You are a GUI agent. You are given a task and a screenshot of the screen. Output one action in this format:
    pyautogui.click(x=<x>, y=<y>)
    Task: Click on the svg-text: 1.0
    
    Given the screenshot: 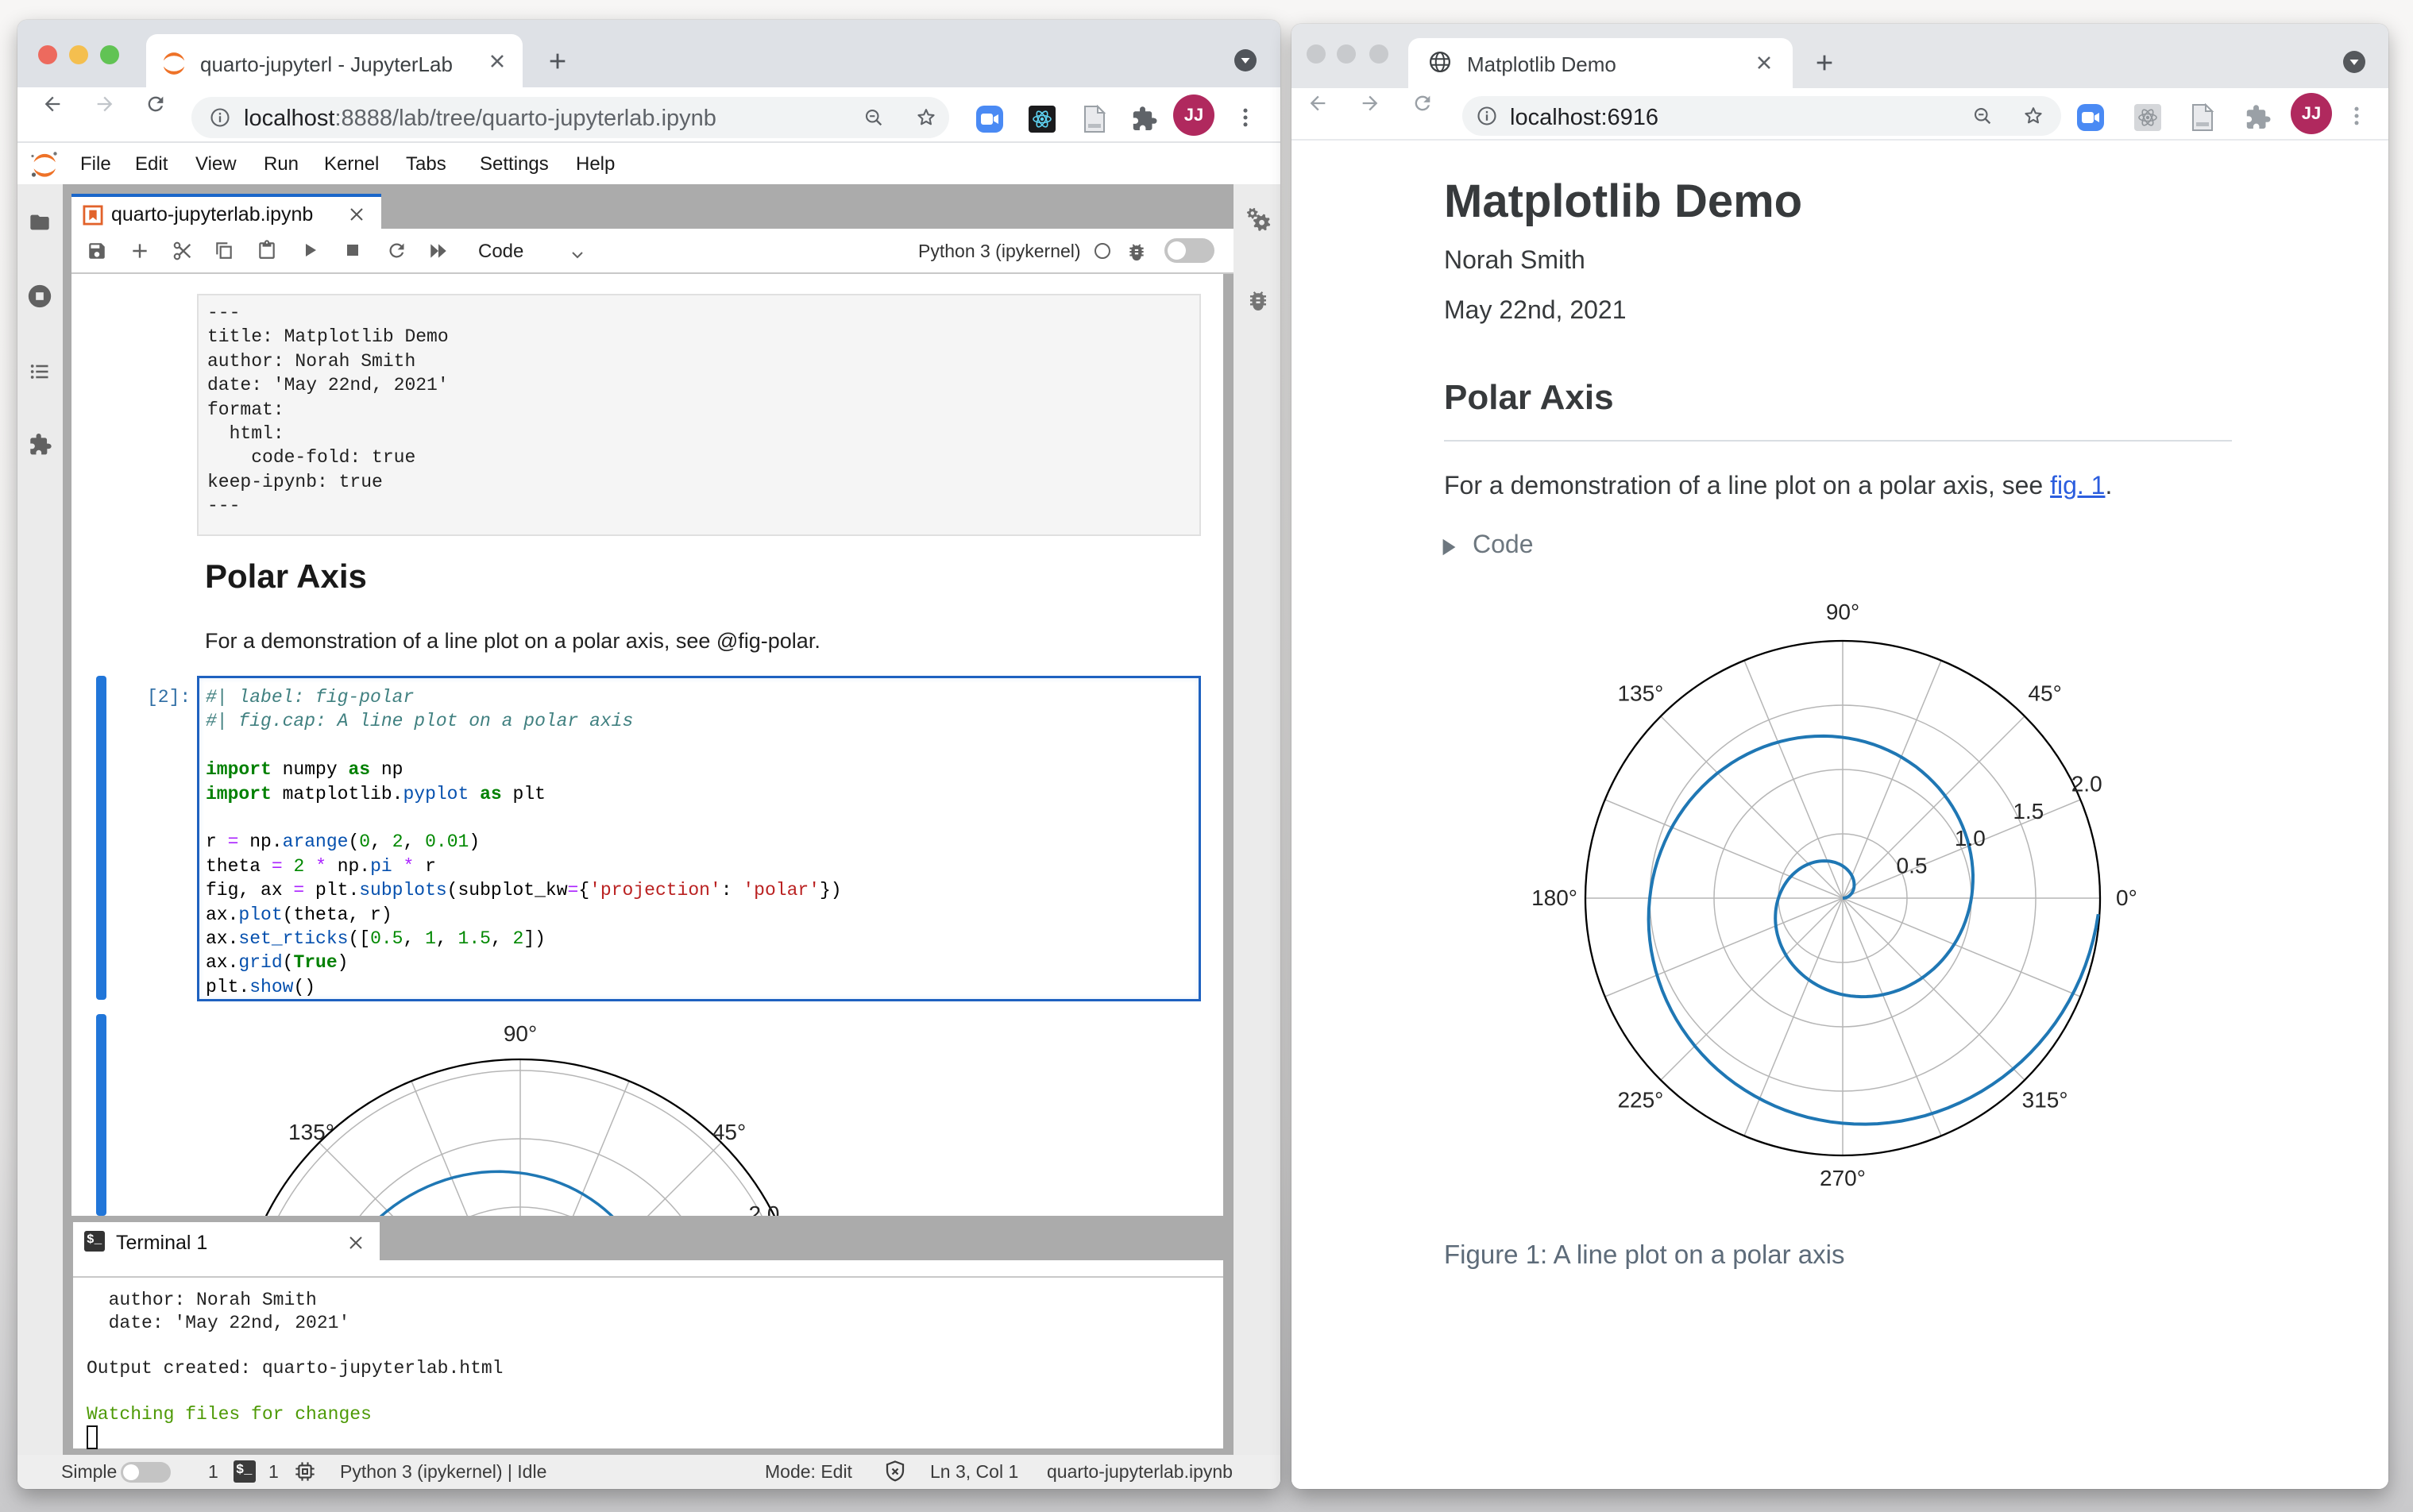 What is the action you would take?
    pyautogui.click(x=1970, y=838)
    